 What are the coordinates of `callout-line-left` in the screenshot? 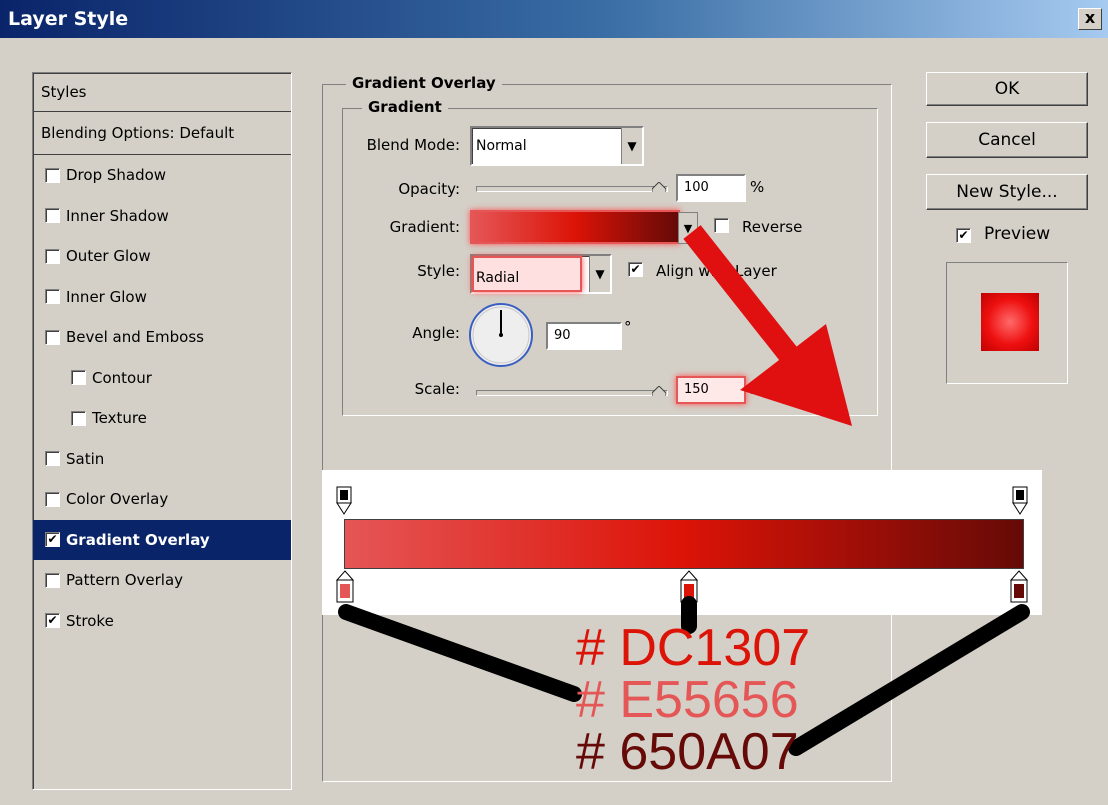 It's located at (460, 653).